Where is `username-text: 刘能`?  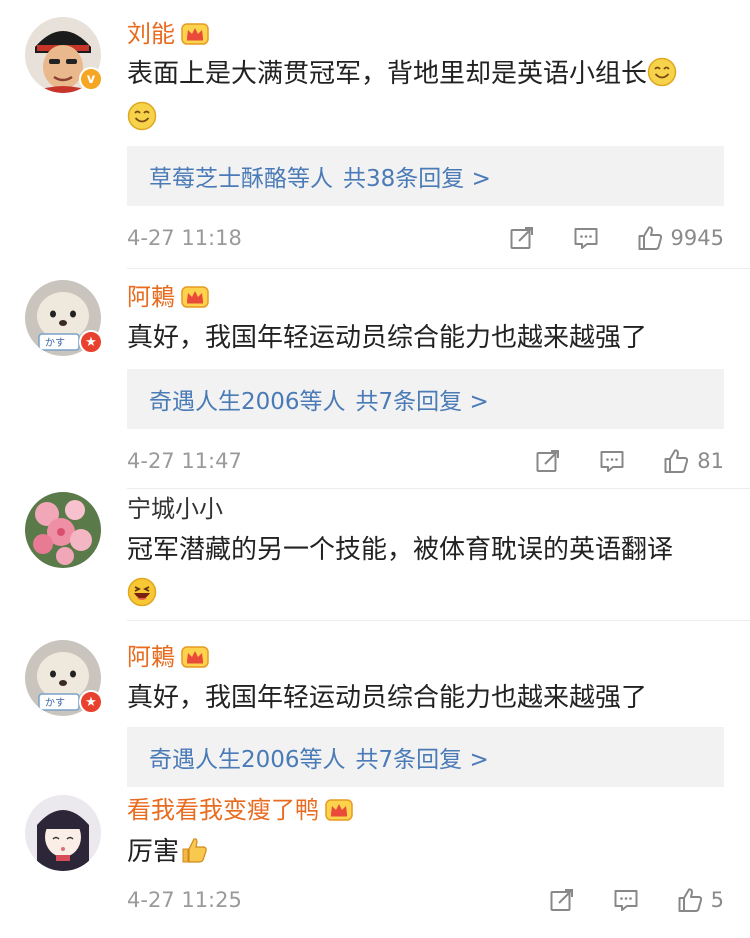 username-text: 刘能 is located at coordinates (151, 34).